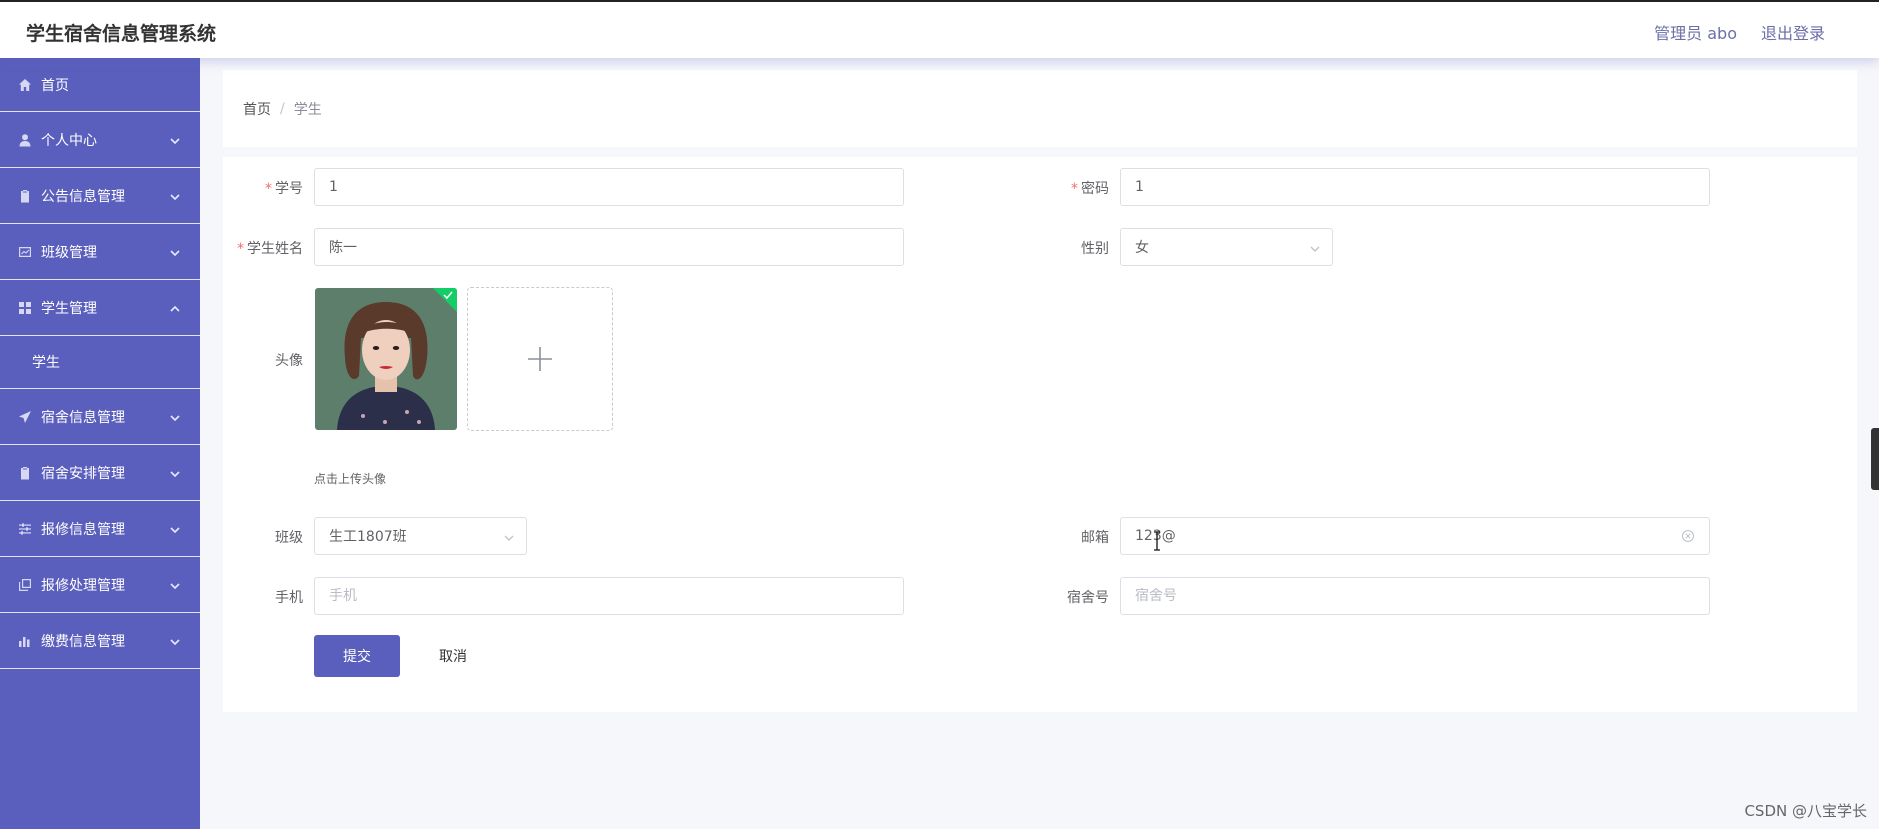 This screenshot has width=1879, height=829. What do you see at coordinates (69, 308) in the screenshot?
I see `sidebar-item-label: 学生管理` at bounding box center [69, 308].